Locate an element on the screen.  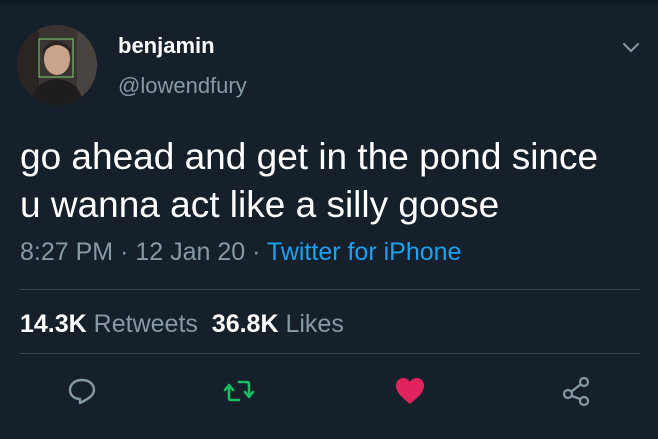
like-button is located at coordinates (410, 391).